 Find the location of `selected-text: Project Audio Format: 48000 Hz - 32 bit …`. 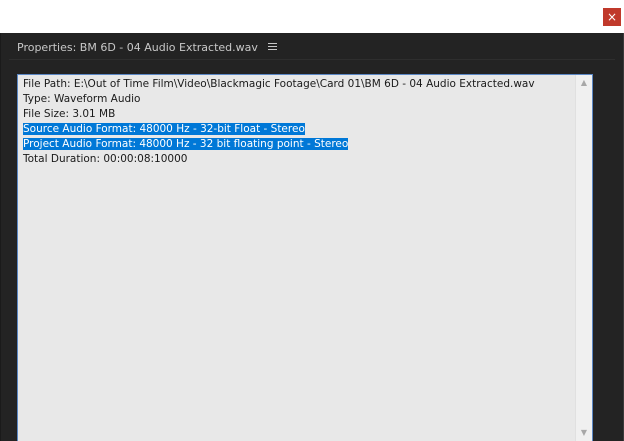

selected-text: Project Audio Format: 48000 Hz - 32 bit … is located at coordinates (186, 144).